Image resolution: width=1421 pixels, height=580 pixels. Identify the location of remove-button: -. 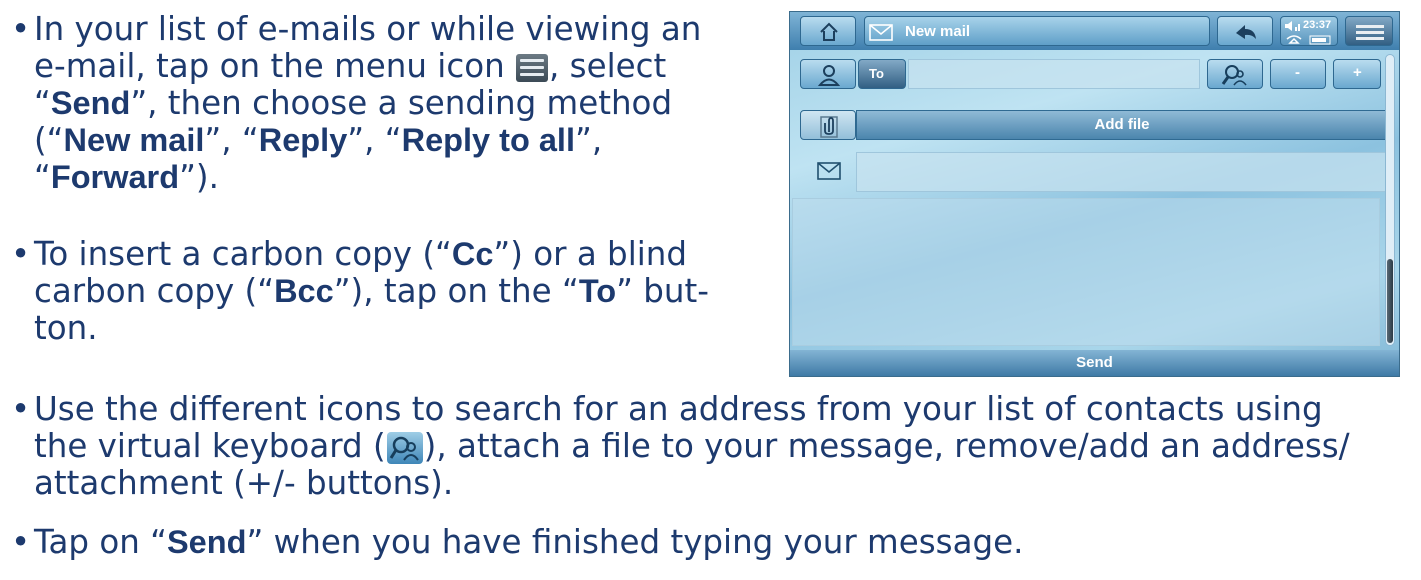
(1298, 74).